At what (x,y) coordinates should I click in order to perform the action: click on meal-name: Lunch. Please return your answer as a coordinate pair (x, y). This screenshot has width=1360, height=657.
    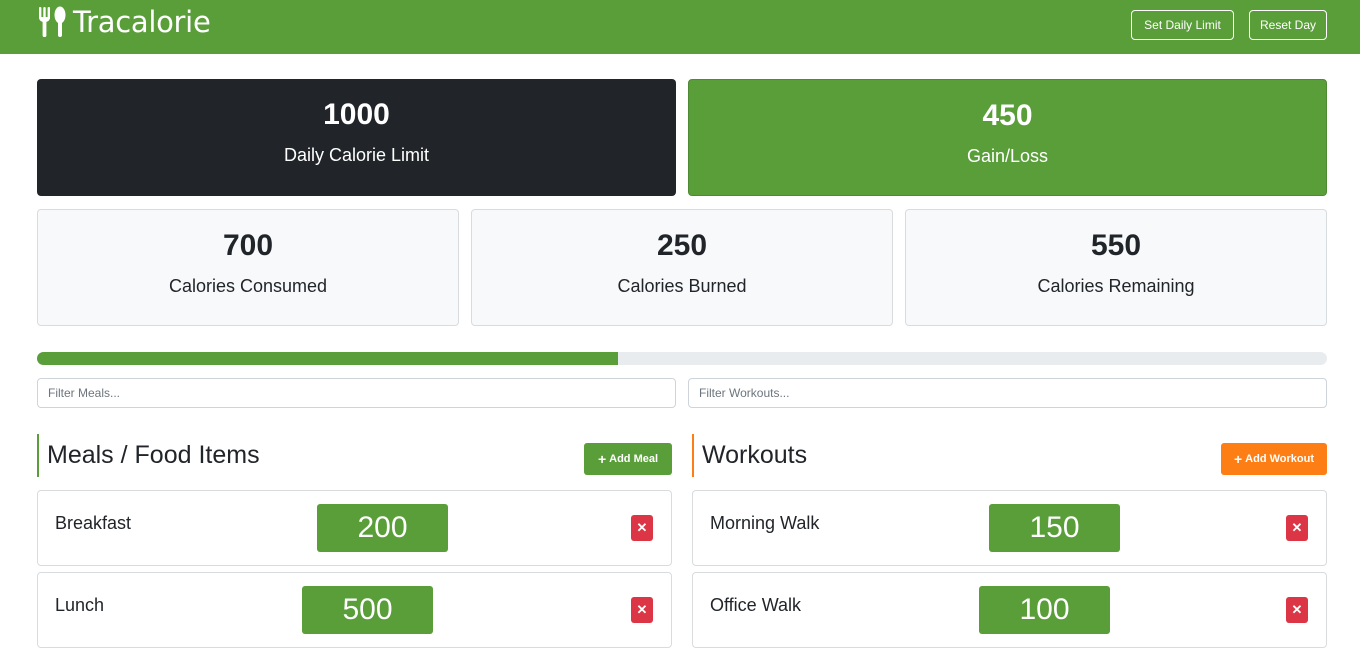
    Looking at the image, I should click on (80, 605).